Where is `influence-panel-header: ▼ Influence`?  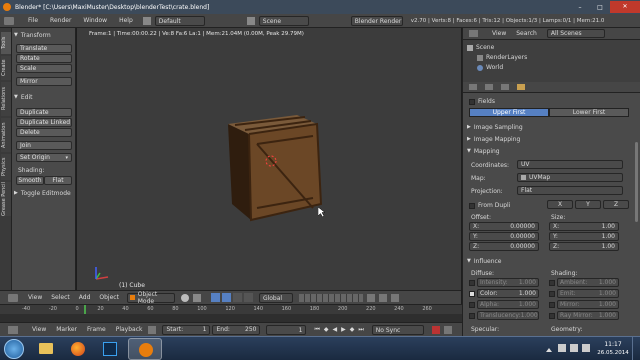 influence-panel-header: ▼ Influence is located at coordinates (484, 261).